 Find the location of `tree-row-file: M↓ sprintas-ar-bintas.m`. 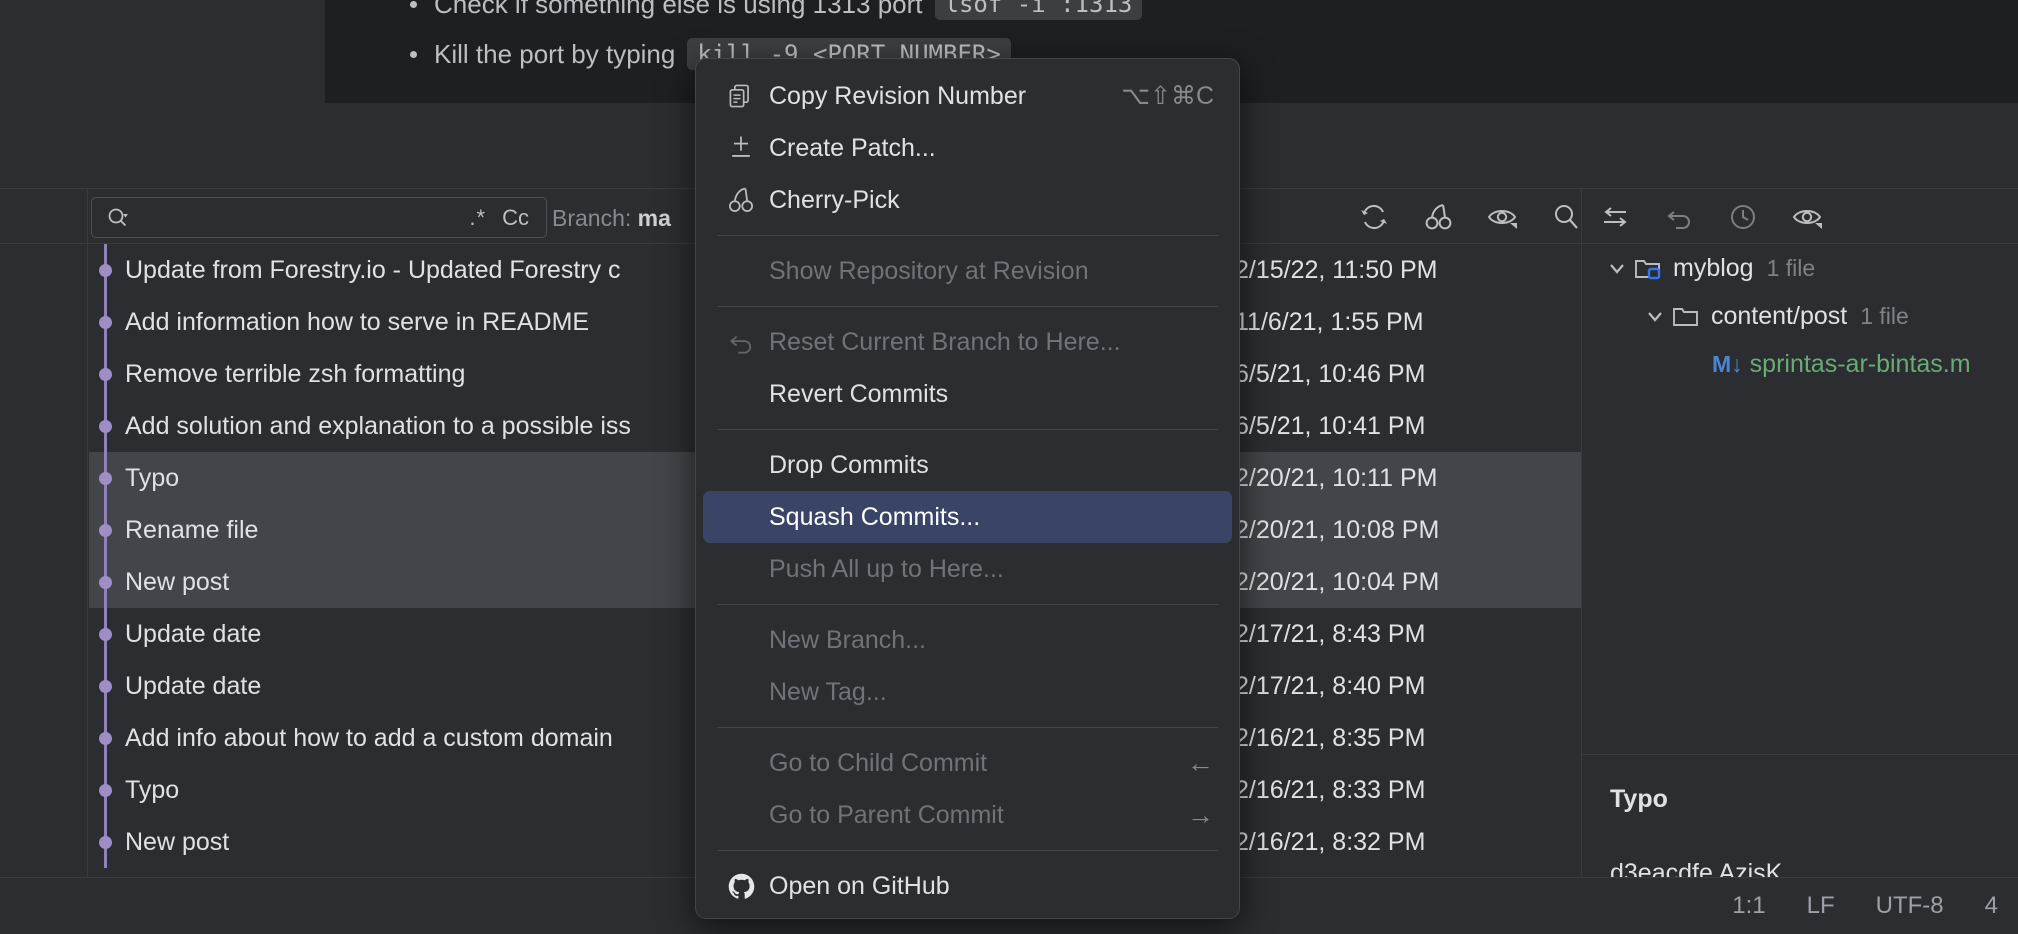

tree-row-file: M↓ sprintas-ar-bintas.m is located at coordinates (1800, 364).